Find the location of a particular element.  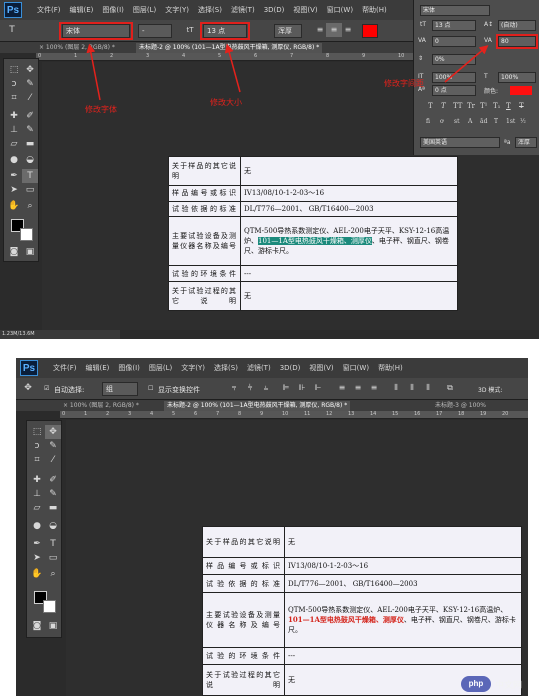

ruler-tick: 18 is located at coordinates (461, 414).